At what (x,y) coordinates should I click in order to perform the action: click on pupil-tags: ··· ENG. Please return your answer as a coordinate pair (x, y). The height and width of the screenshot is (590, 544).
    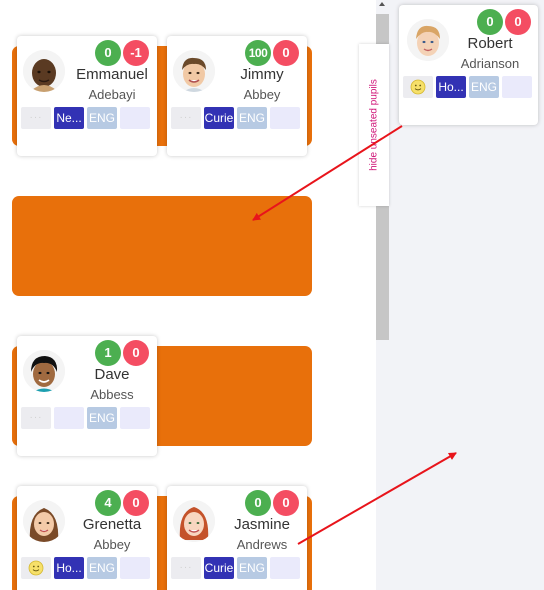
    Looking at the image, I should click on (85, 418).